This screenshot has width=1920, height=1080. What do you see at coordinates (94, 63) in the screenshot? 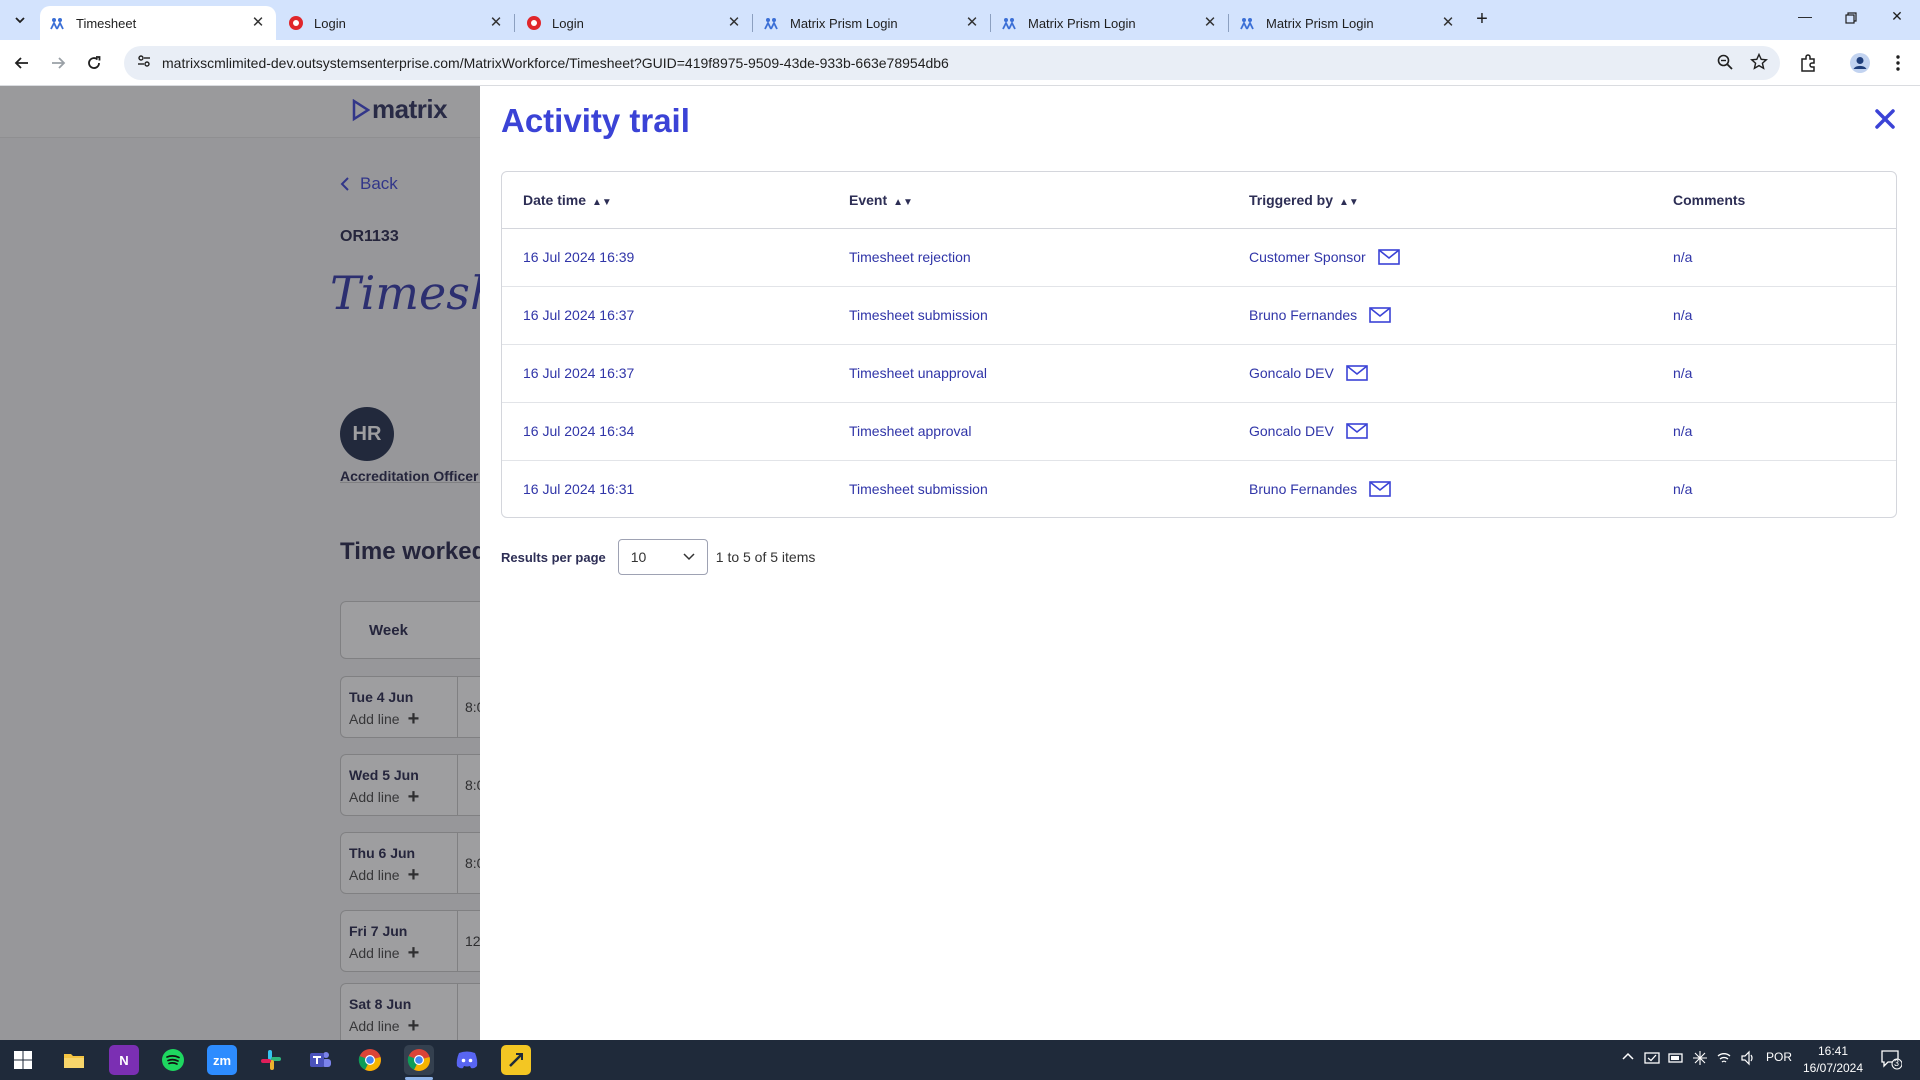
I see `reload-icon` at bounding box center [94, 63].